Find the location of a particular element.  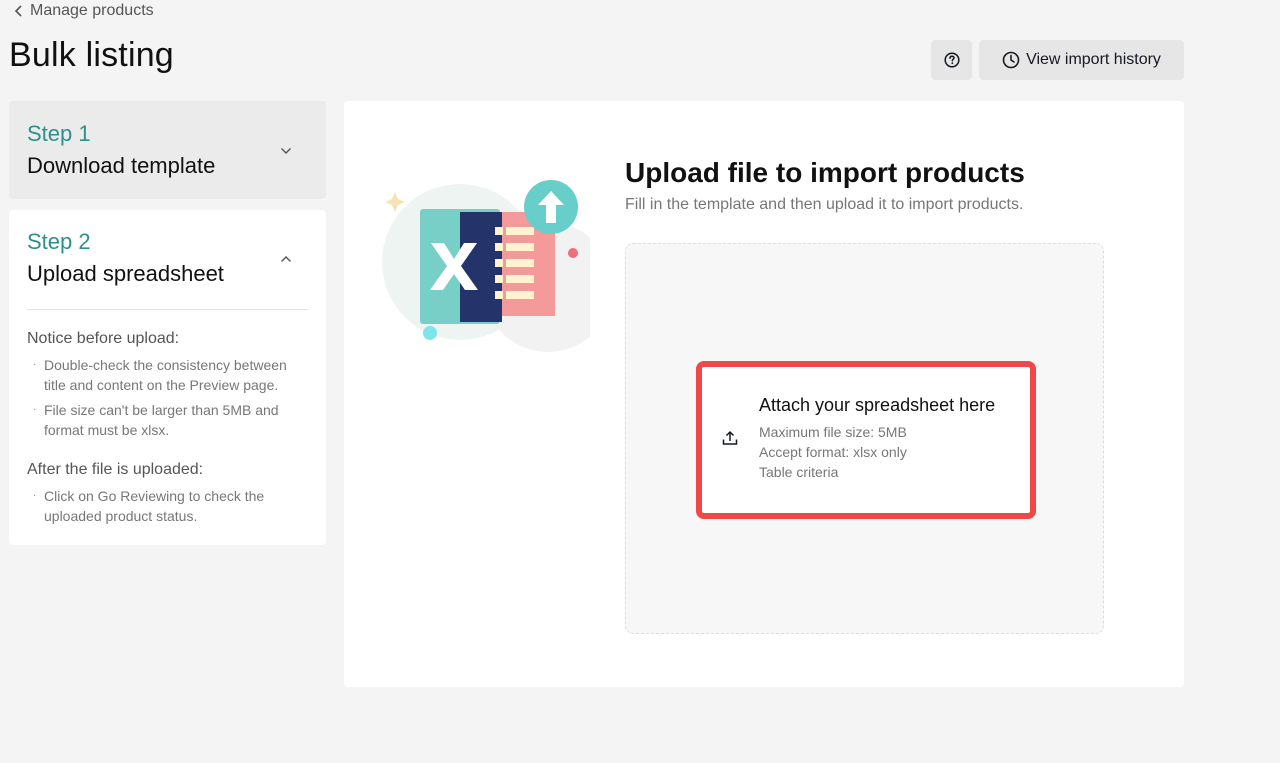

breadcrumb: Manage products is located at coordinates (84, 11).